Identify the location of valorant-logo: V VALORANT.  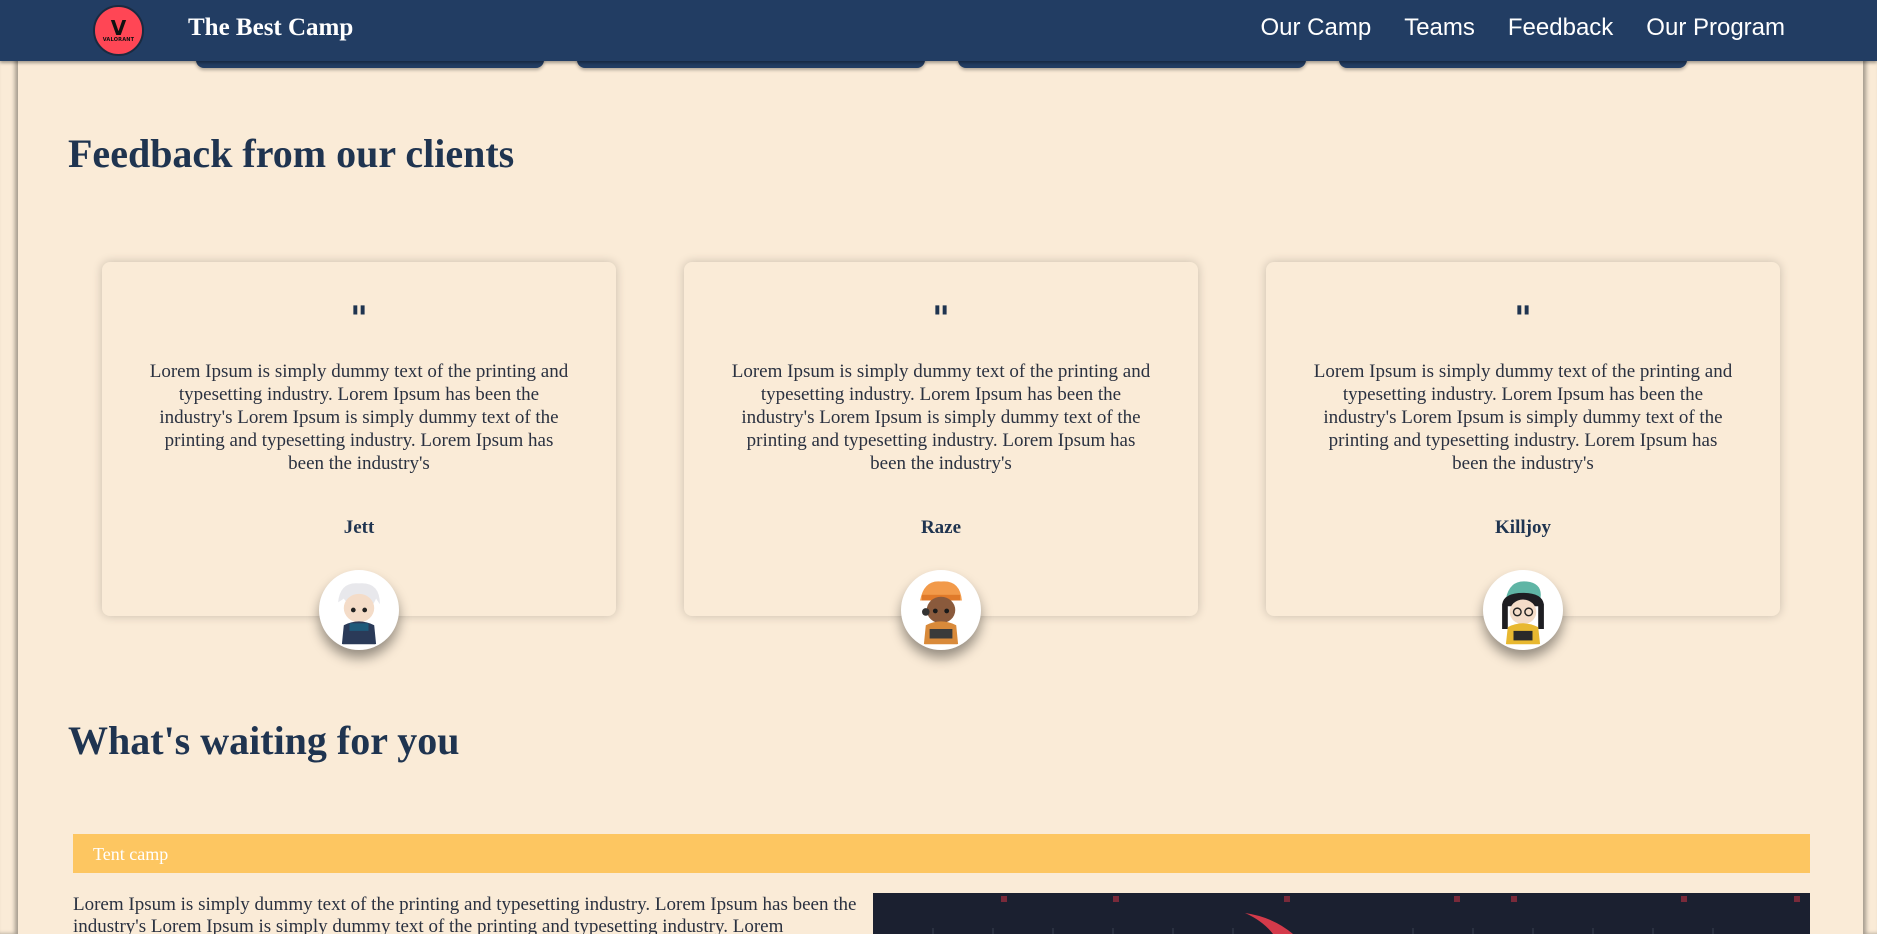
(118, 30).